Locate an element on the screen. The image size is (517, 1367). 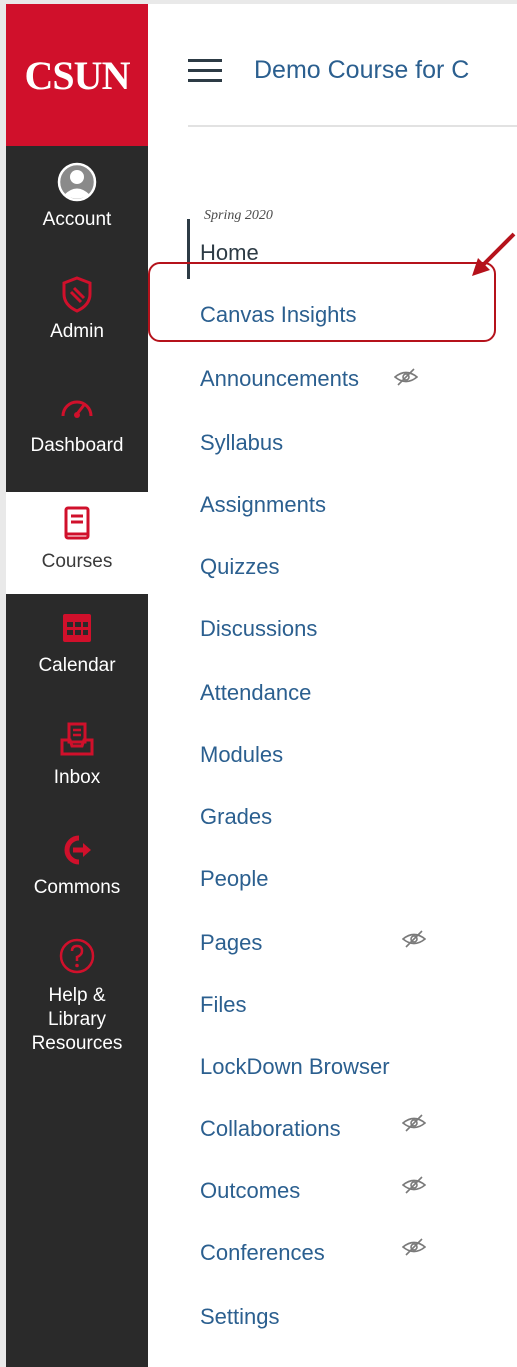
csun-logo: CSUN is located at coordinates (77, 75).